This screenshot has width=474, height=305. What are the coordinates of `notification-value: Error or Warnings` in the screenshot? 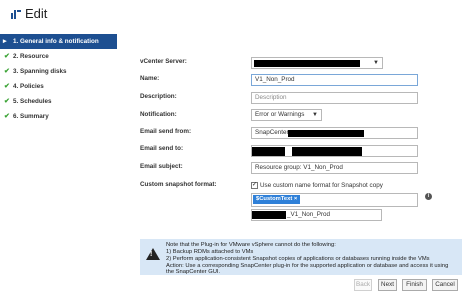 It's located at (280, 114).